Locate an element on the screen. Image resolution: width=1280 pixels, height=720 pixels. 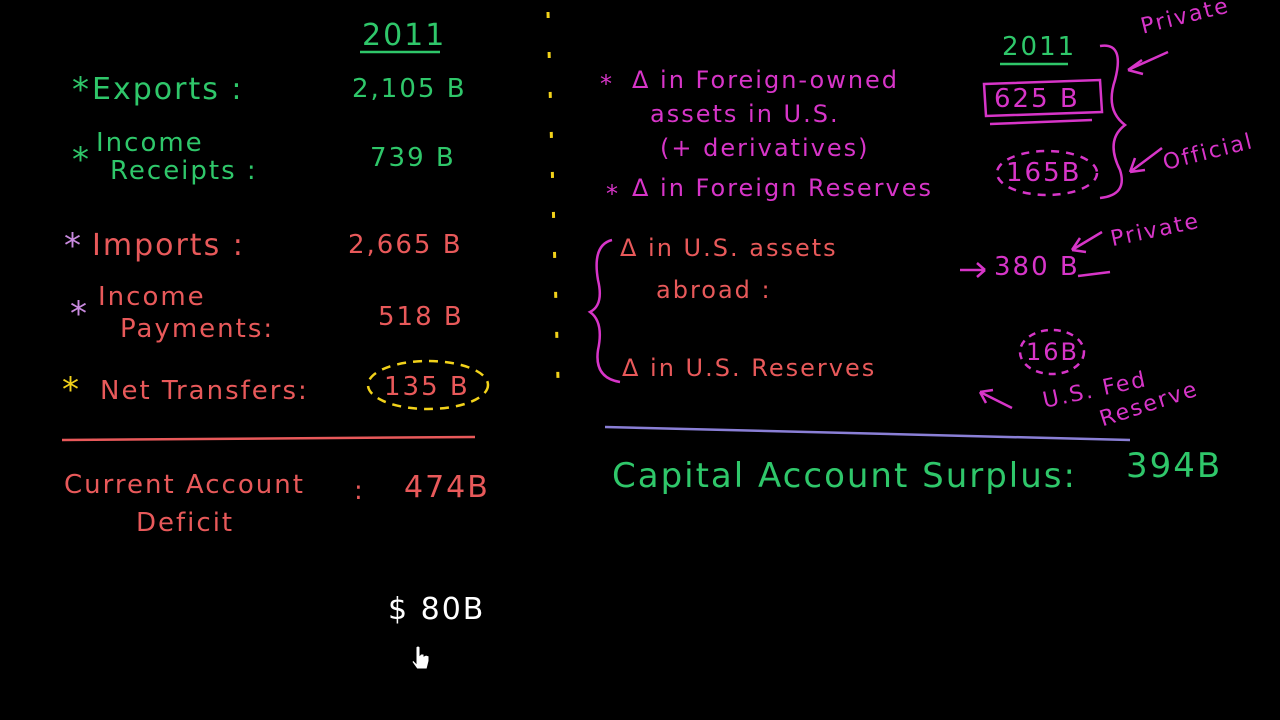
us-reserves-label: Δ in U.S. Reserves is located at coordinates (749, 368).